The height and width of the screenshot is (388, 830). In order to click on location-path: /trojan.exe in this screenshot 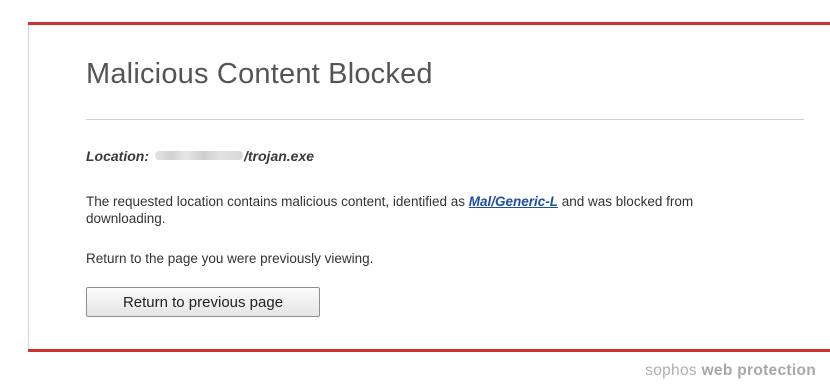, I will do `click(279, 156)`.